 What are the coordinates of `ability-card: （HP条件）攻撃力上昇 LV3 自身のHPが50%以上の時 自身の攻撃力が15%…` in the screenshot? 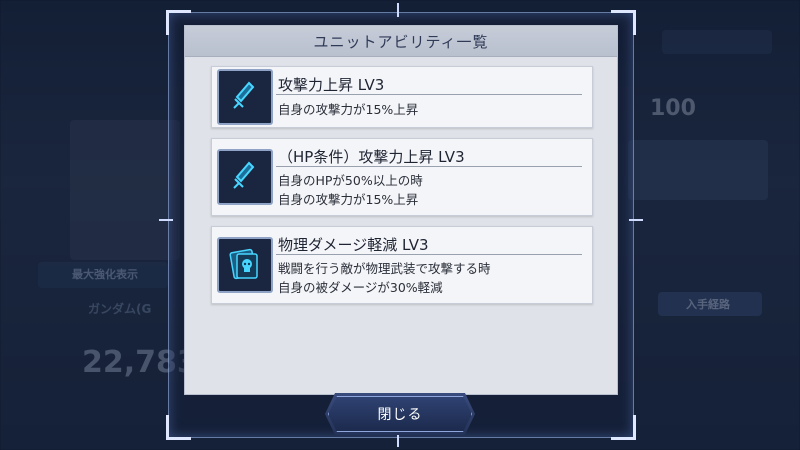 It's located at (402, 177).